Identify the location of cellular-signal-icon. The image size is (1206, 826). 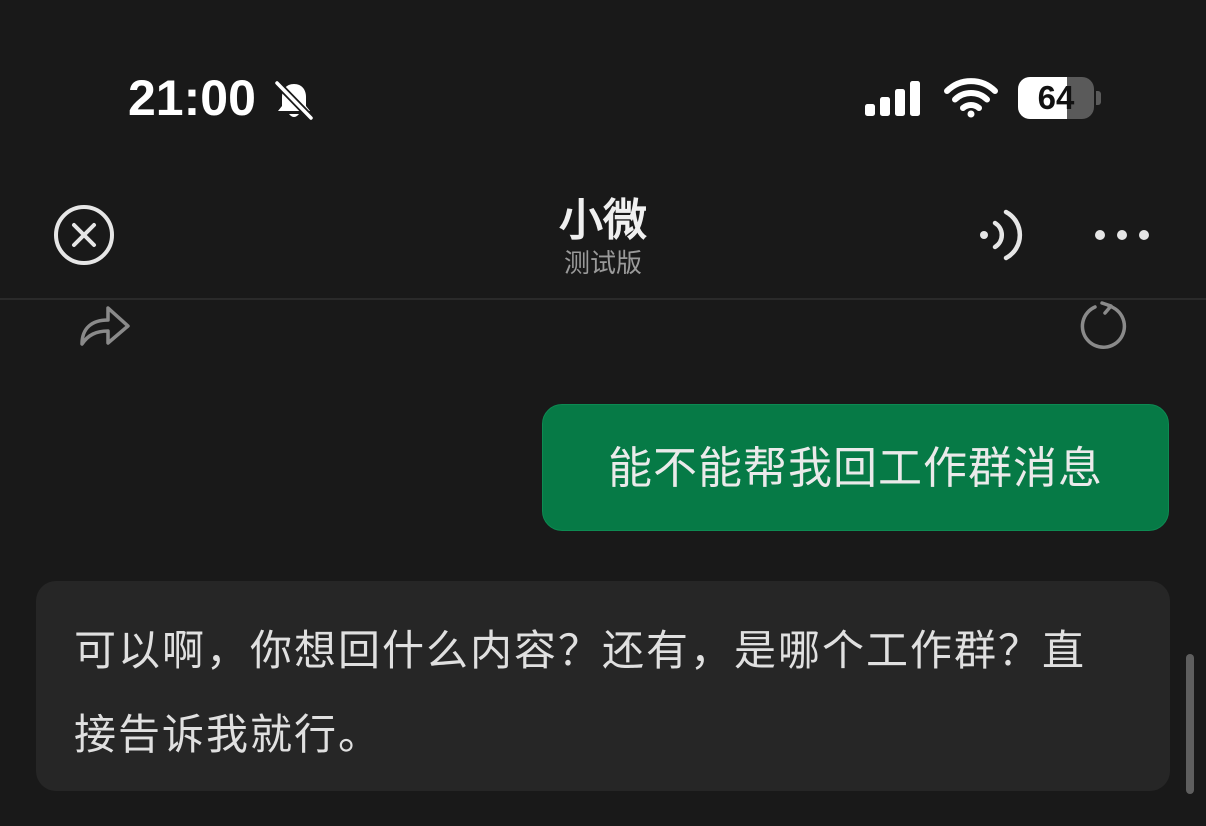
(892, 98).